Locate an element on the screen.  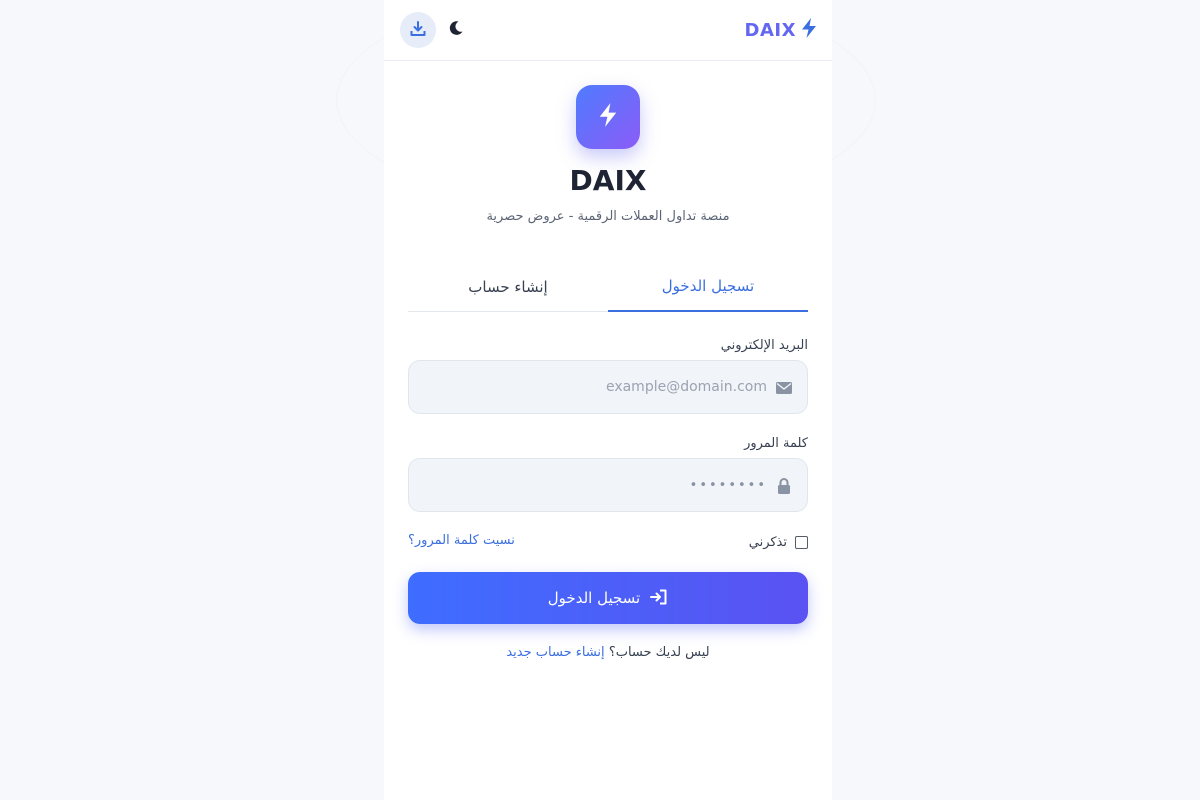
auth-tabs: إنشاء حساب تسجيل الدخول is located at coordinates (608, 287).